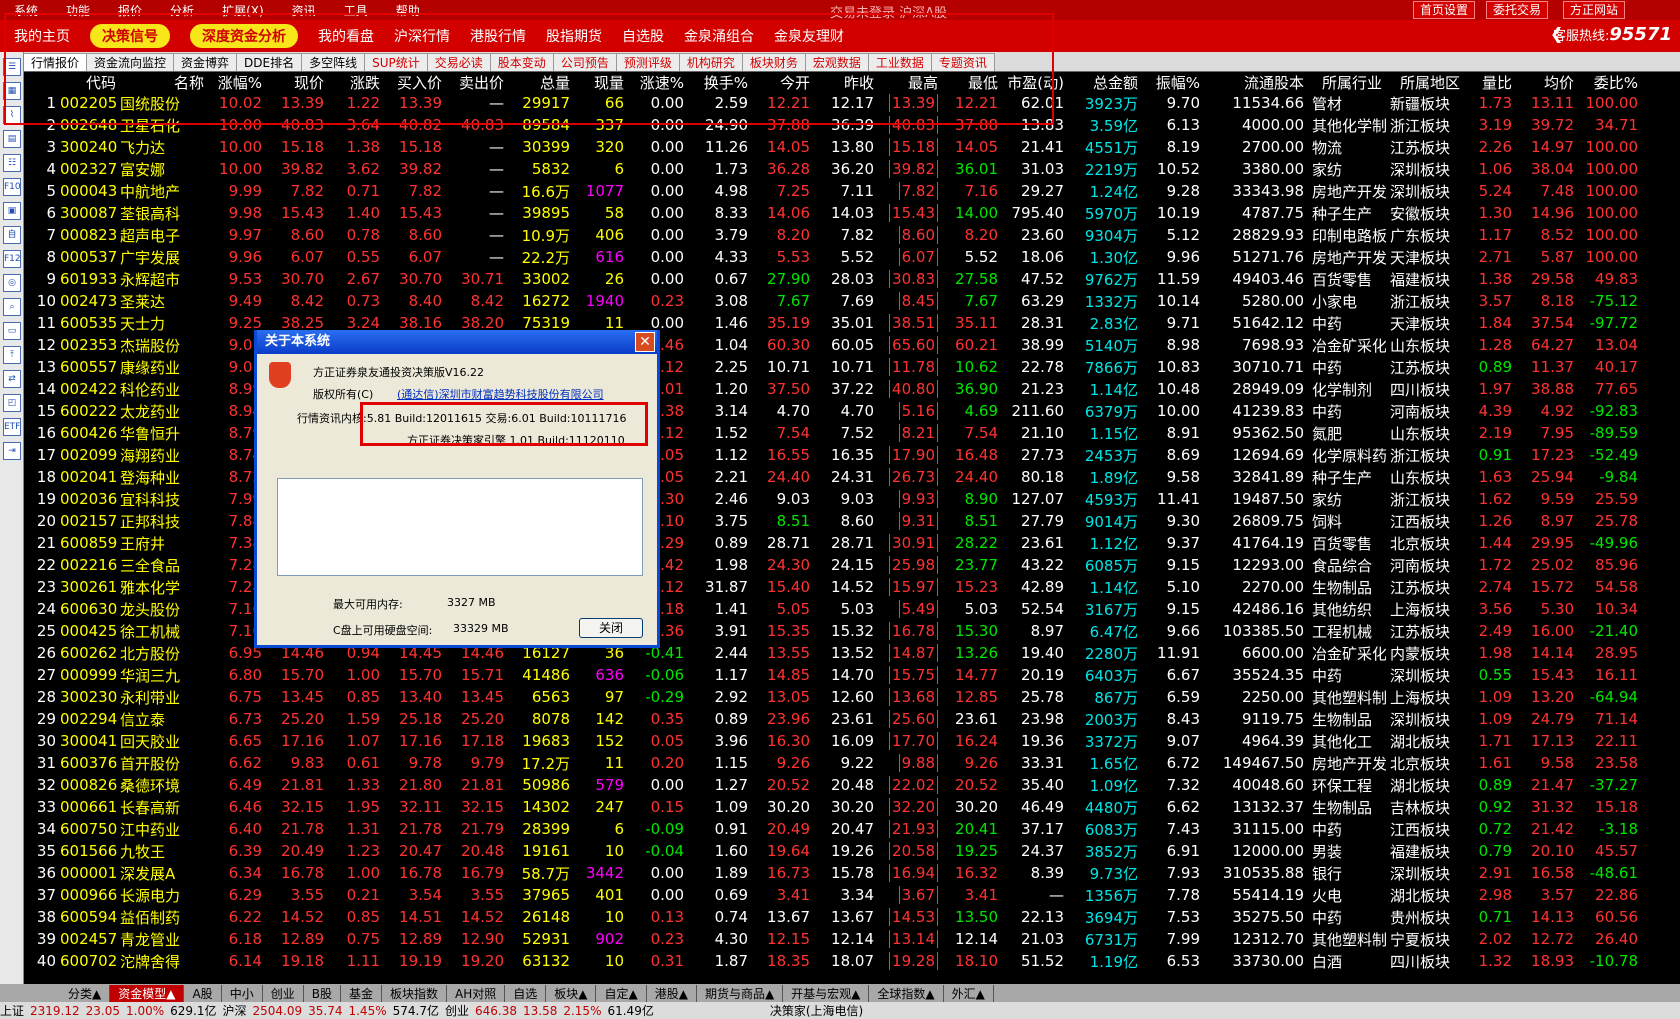 The image size is (1680, 1019). What do you see at coordinates (415, 82) in the screenshot?
I see `column-header: 买入价` at bounding box center [415, 82].